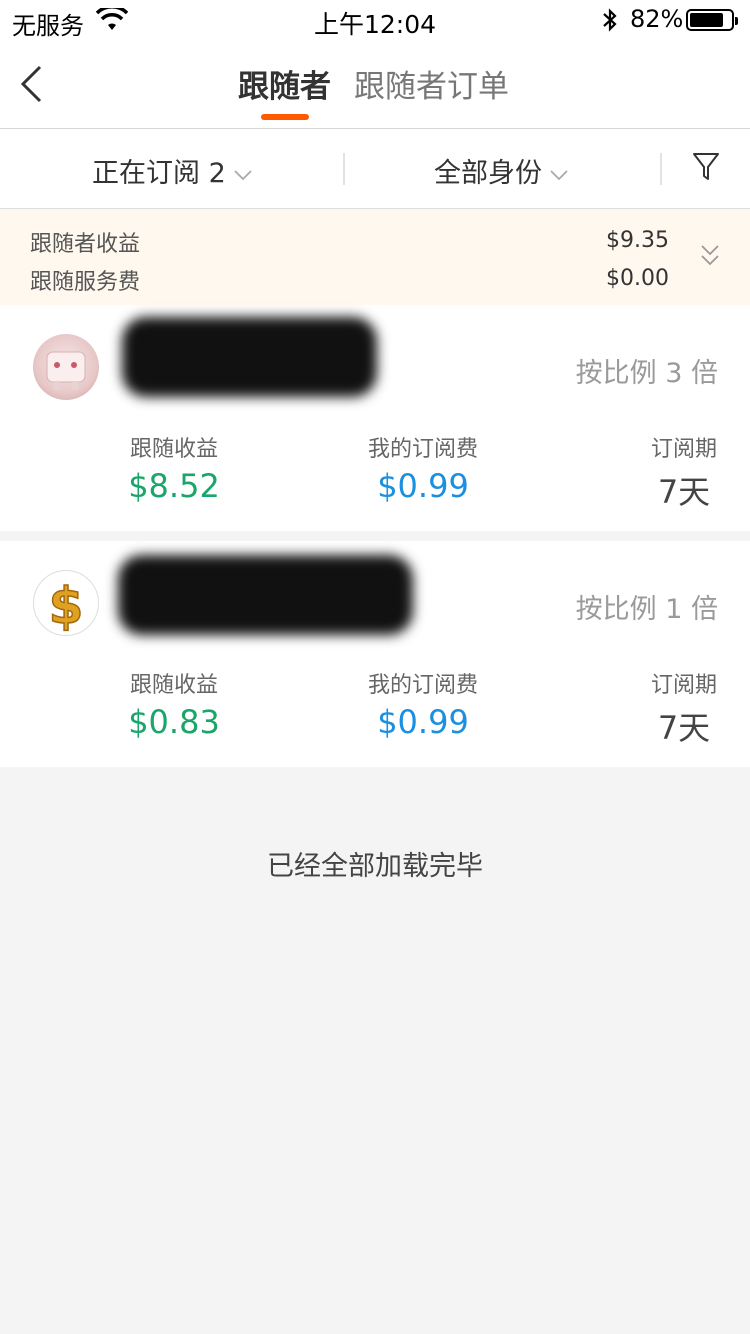 The height and width of the screenshot is (1334, 750). What do you see at coordinates (712, 20) in the screenshot?
I see `battery-icon` at bounding box center [712, 20].